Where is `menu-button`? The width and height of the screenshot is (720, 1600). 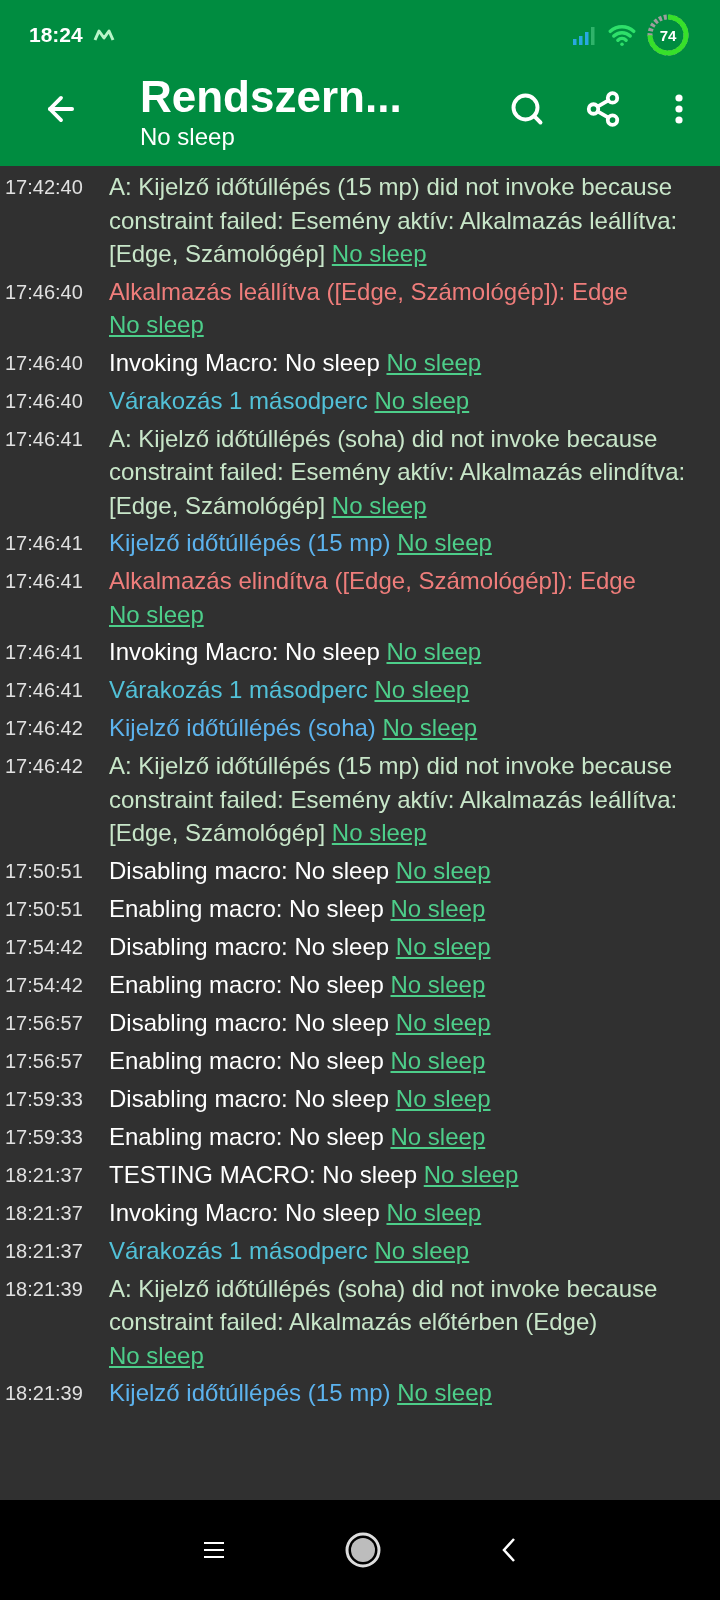 menu-button is located at coordinates (214, 1550).